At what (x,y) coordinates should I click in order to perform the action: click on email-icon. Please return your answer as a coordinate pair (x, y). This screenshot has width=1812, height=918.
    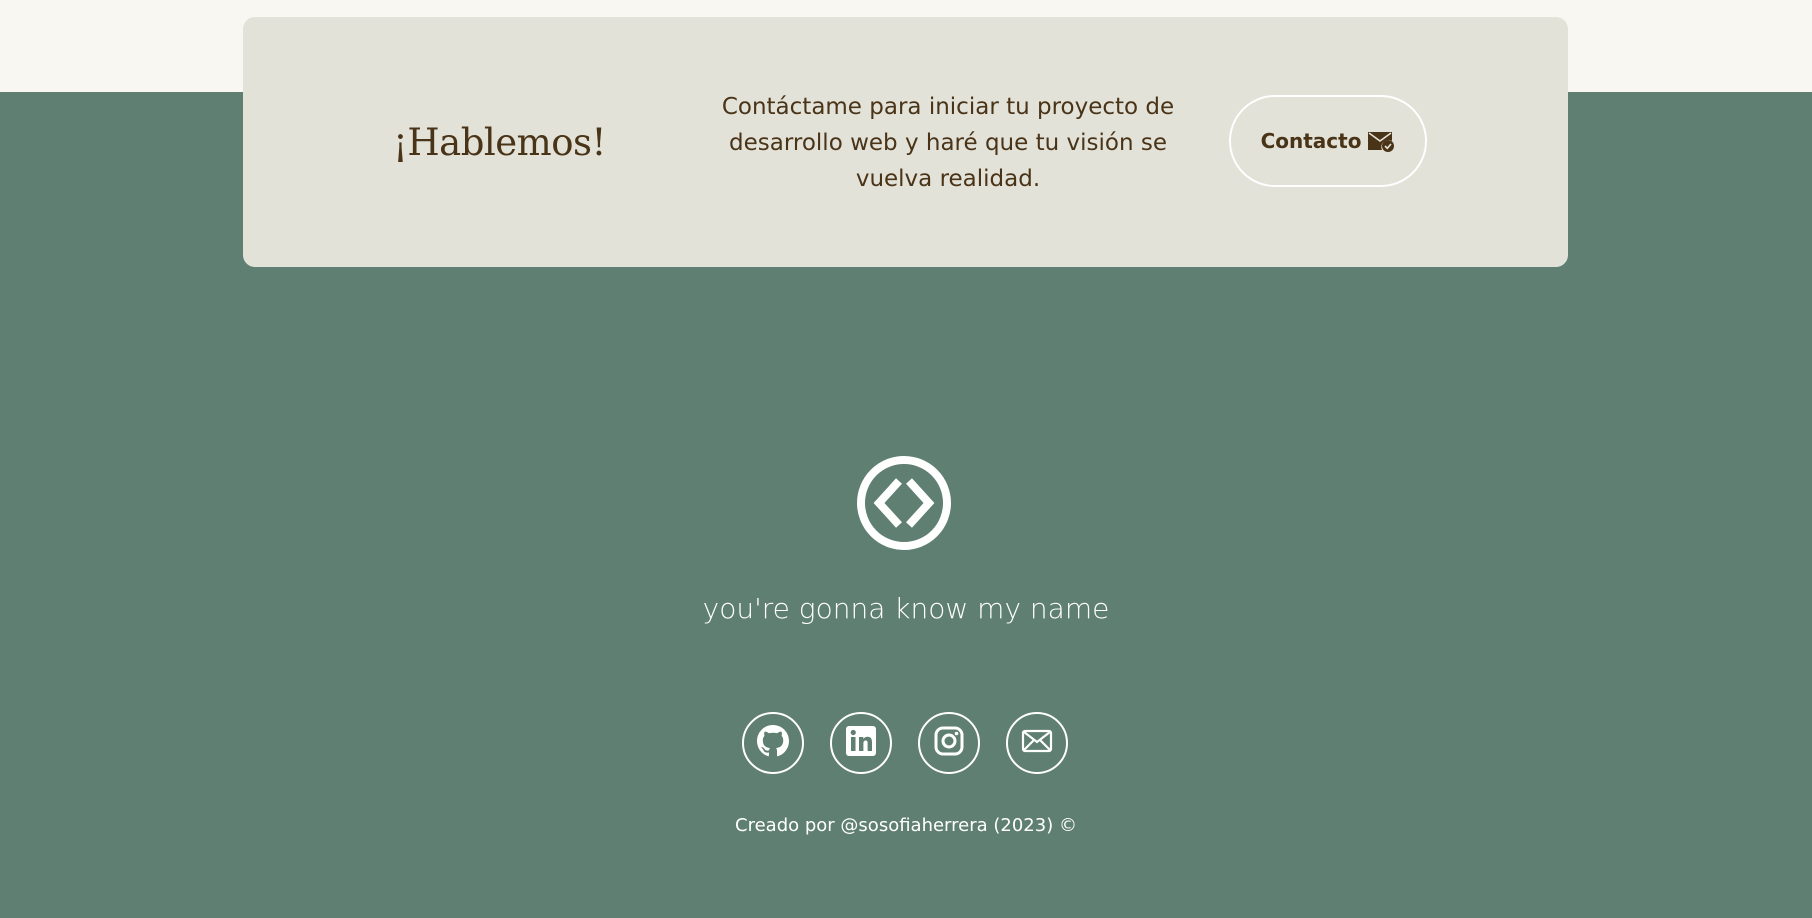
    Looking at the image, I should click on (1037, 743).